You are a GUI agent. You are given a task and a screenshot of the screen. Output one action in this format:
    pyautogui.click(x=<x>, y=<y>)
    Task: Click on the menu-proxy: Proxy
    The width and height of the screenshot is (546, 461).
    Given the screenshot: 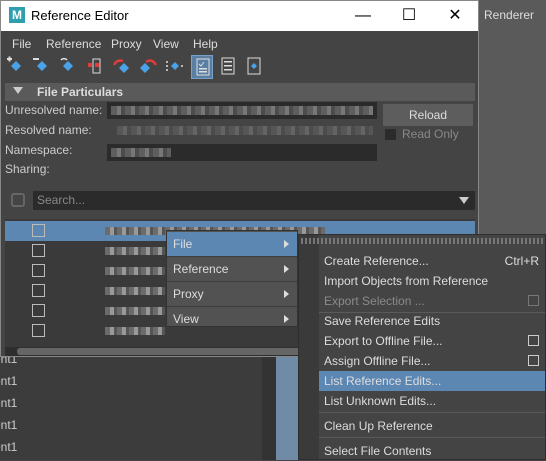 What is the action you would take?
    pyautogui.click(x=126, y=44)
    